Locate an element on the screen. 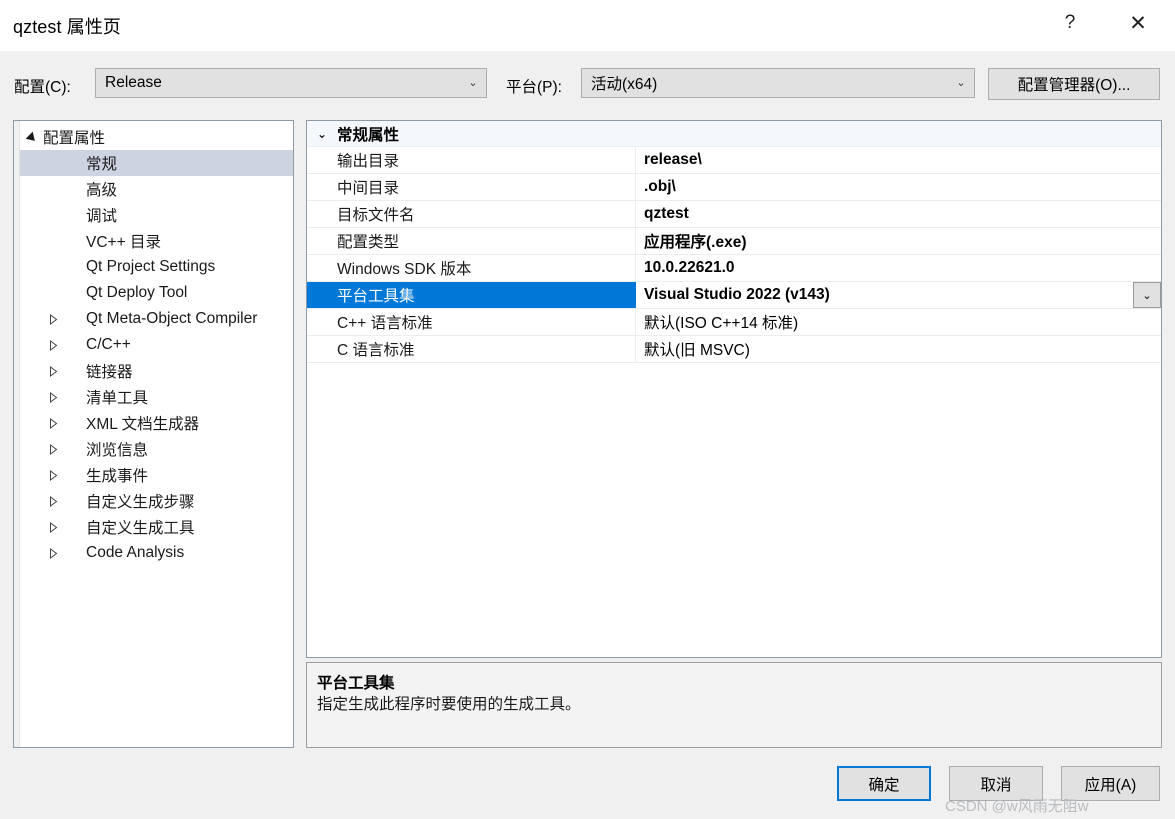 Image resolution: width=1175 pixels, height=819 pixels. tree-item: Qt Meta-Object Compiler is located at coordinates (156, 319).